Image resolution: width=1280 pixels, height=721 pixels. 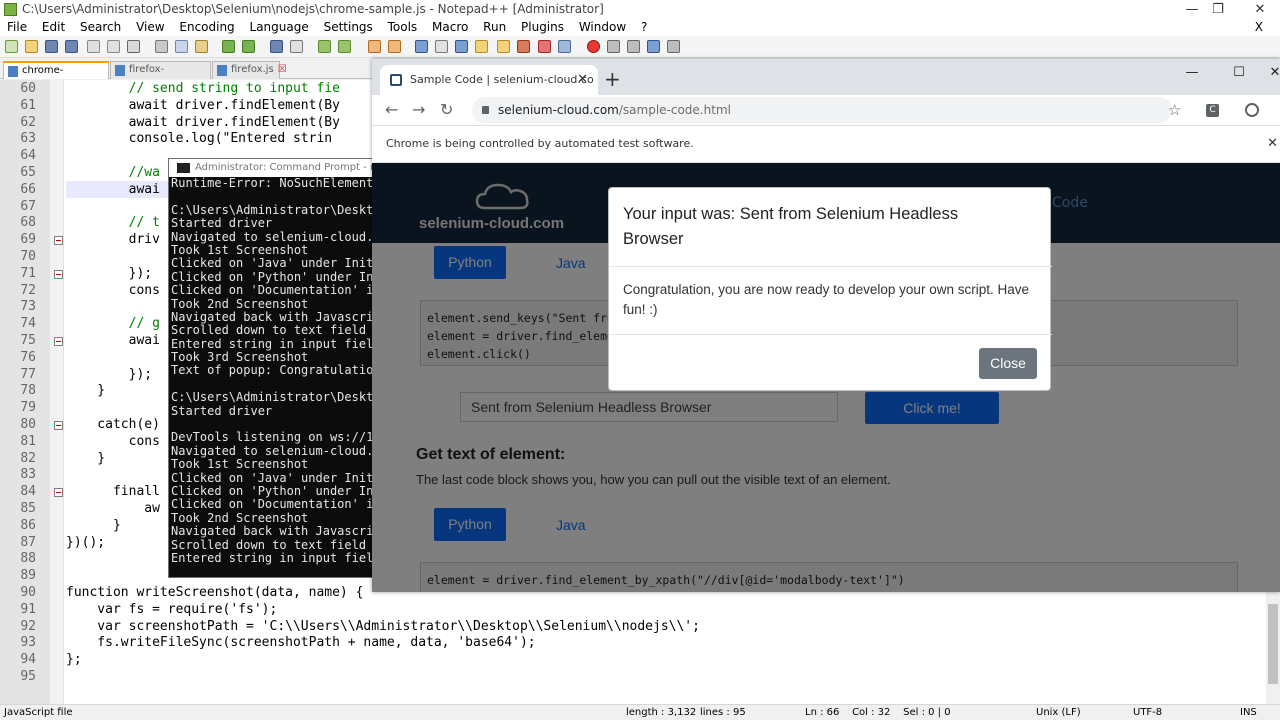 What do you see at coordinates (403, 27) in the screenshot?
I see `menu-tools: Tools` at bounding box center [403, 27].